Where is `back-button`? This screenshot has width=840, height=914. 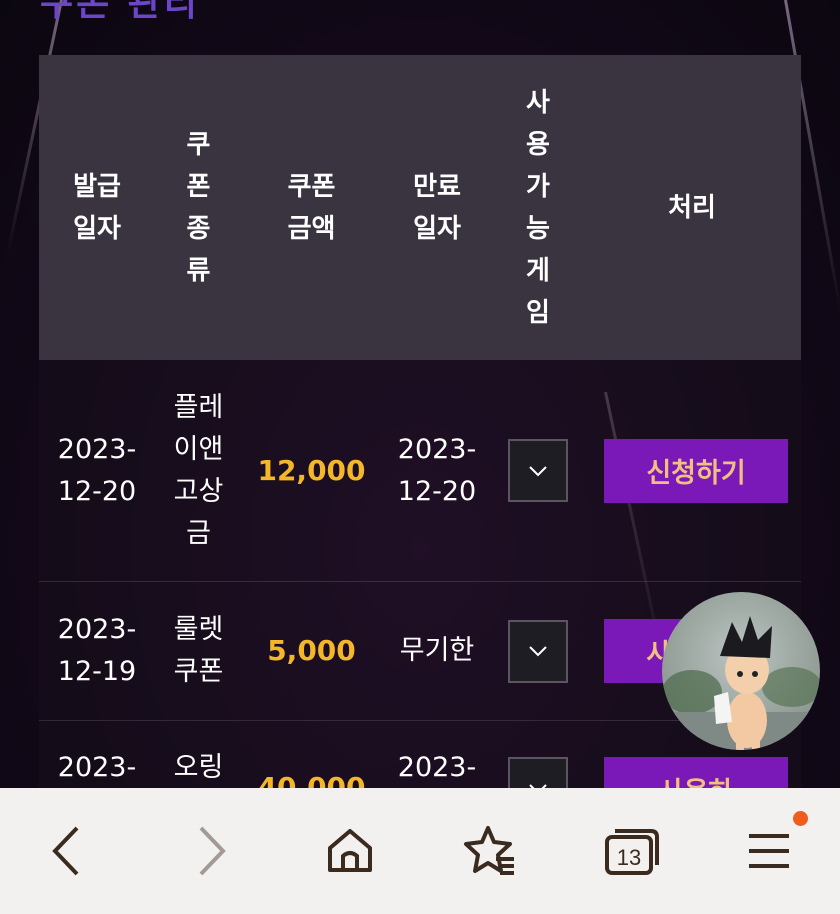
back-button is located at coordinates (67, 851).